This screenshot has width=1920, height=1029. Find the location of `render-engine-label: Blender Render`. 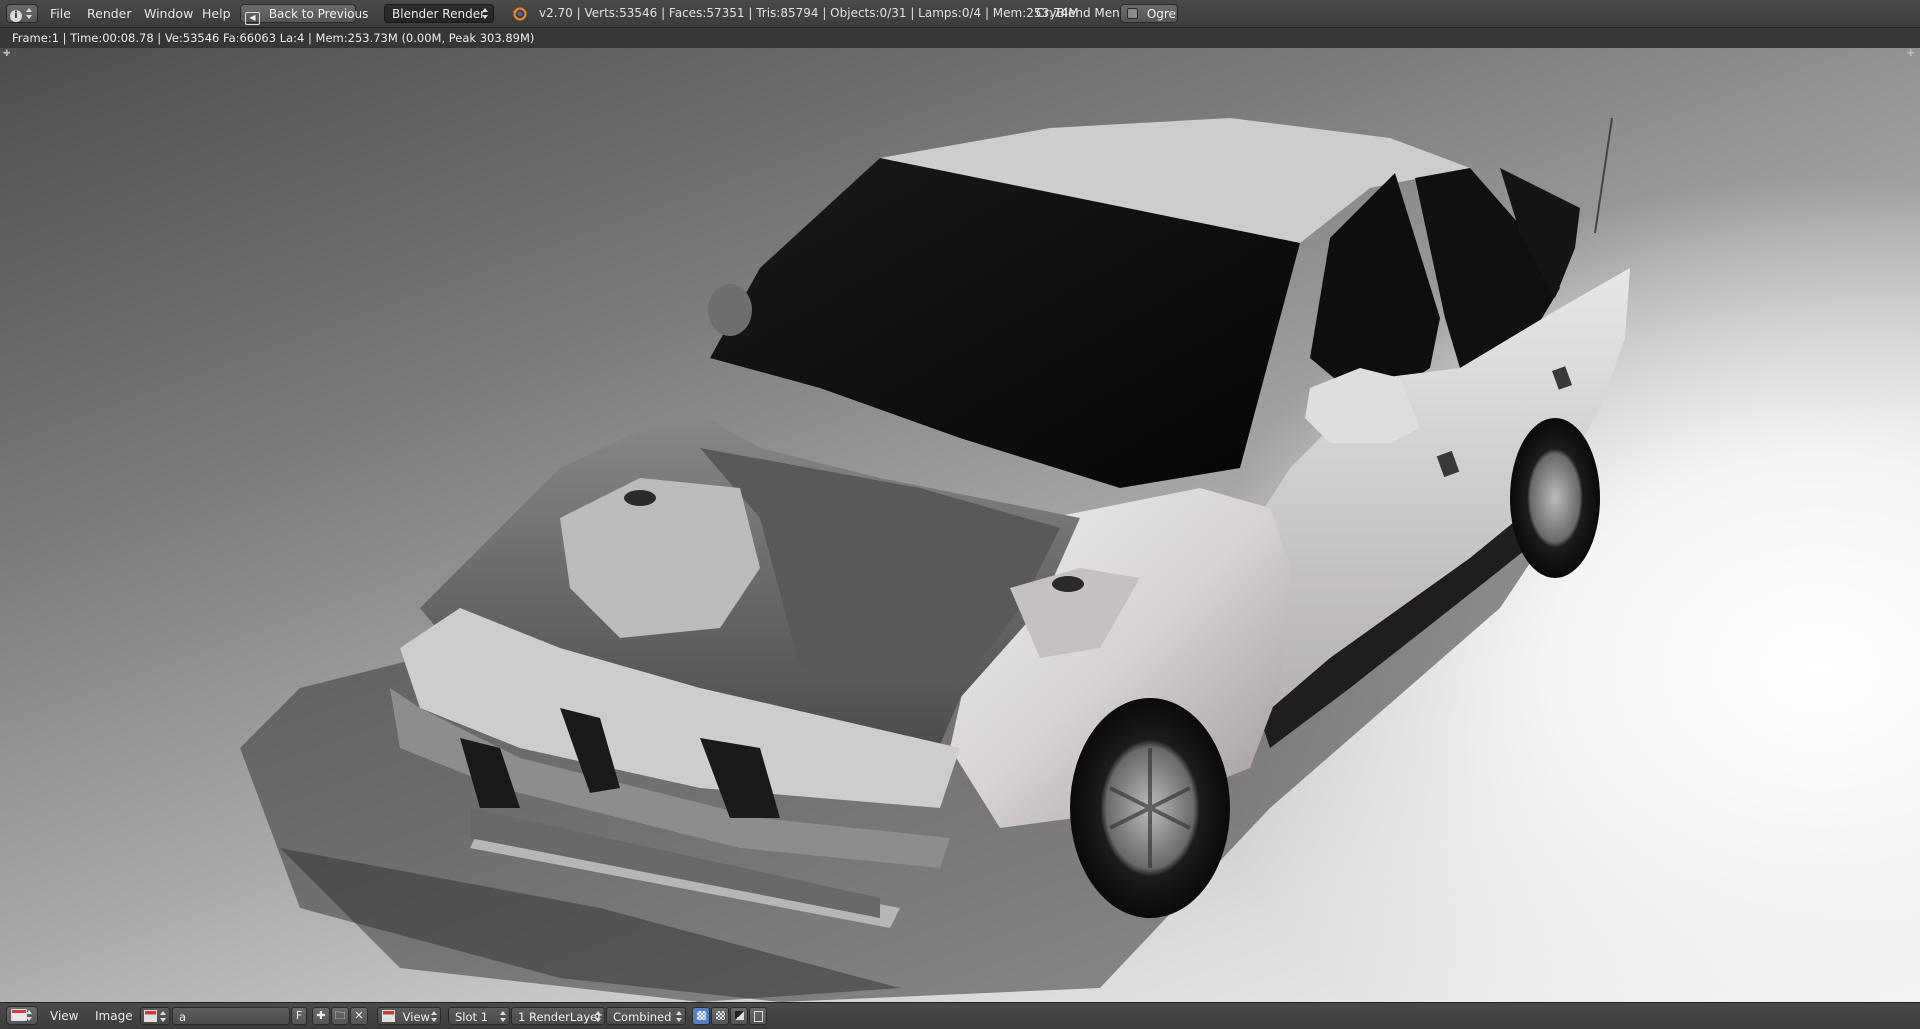

render-engine-label: Blender Render is located at coordinates (439, 14).